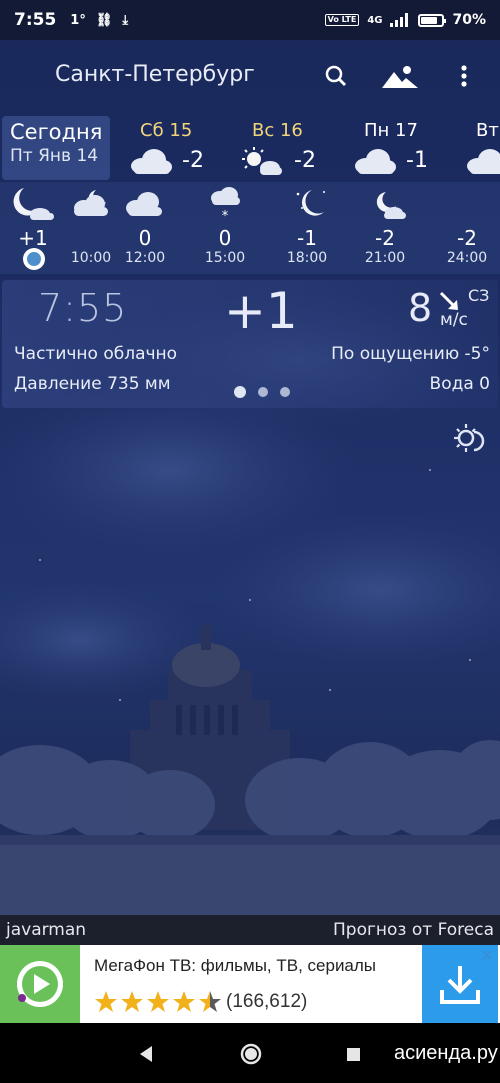  I want to click on rating-count: (166,612), so click(267, 1001).